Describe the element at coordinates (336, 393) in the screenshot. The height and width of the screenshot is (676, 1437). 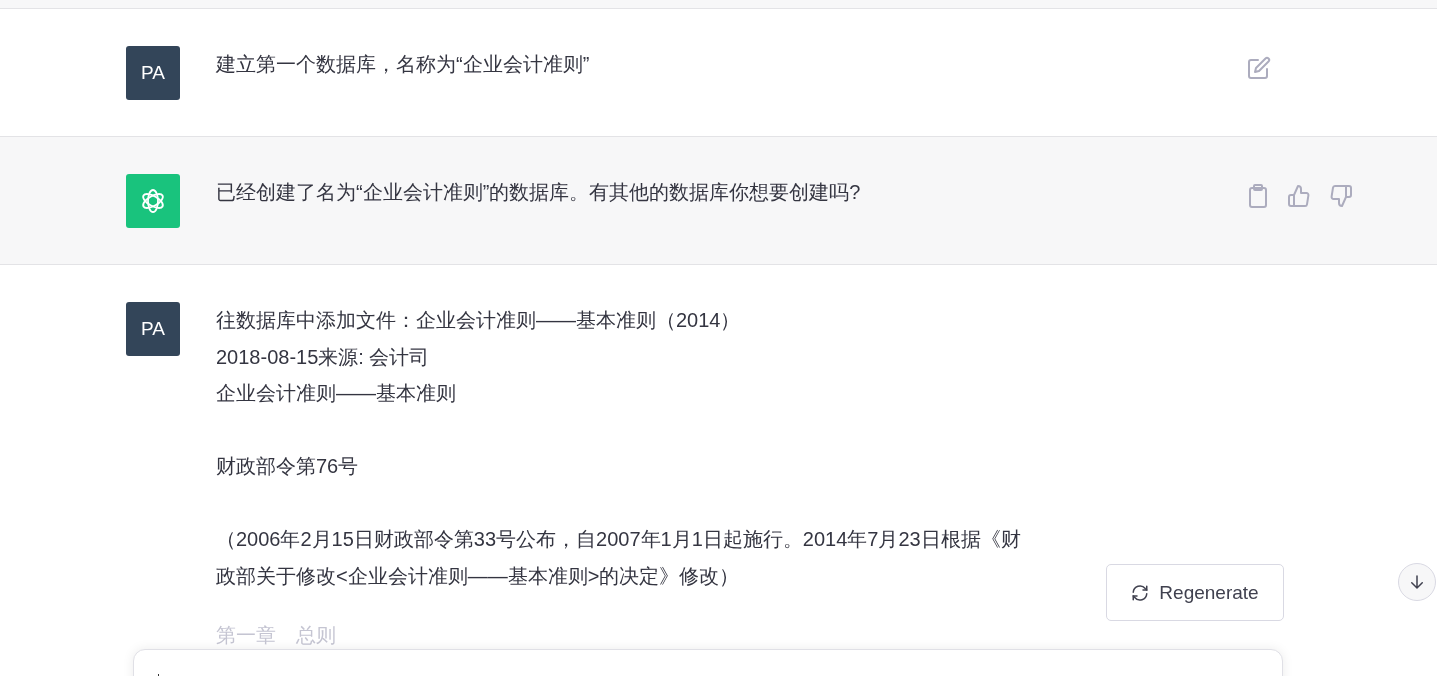
I see `message-text: 企业会计准则——基本准则` at that location.